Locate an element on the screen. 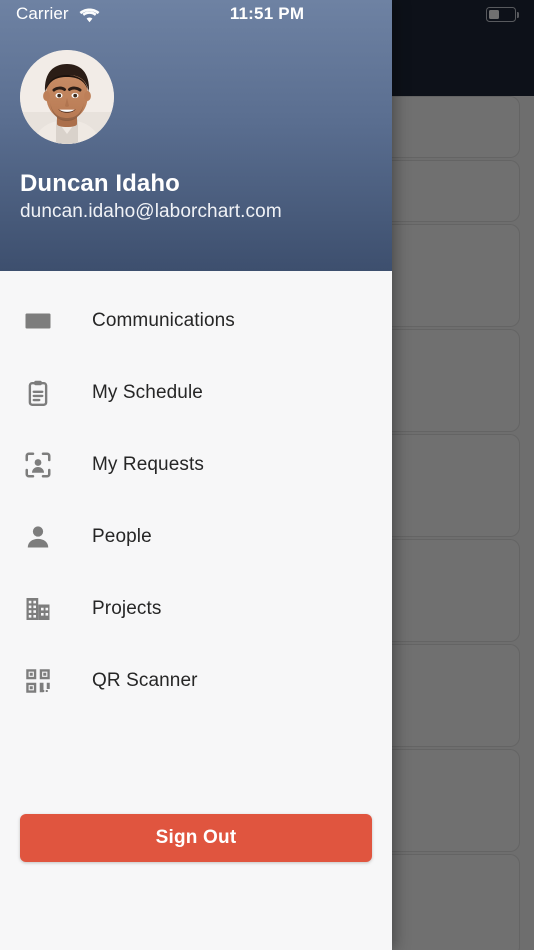  qr-code-icon is located at coordinates (38, 681).